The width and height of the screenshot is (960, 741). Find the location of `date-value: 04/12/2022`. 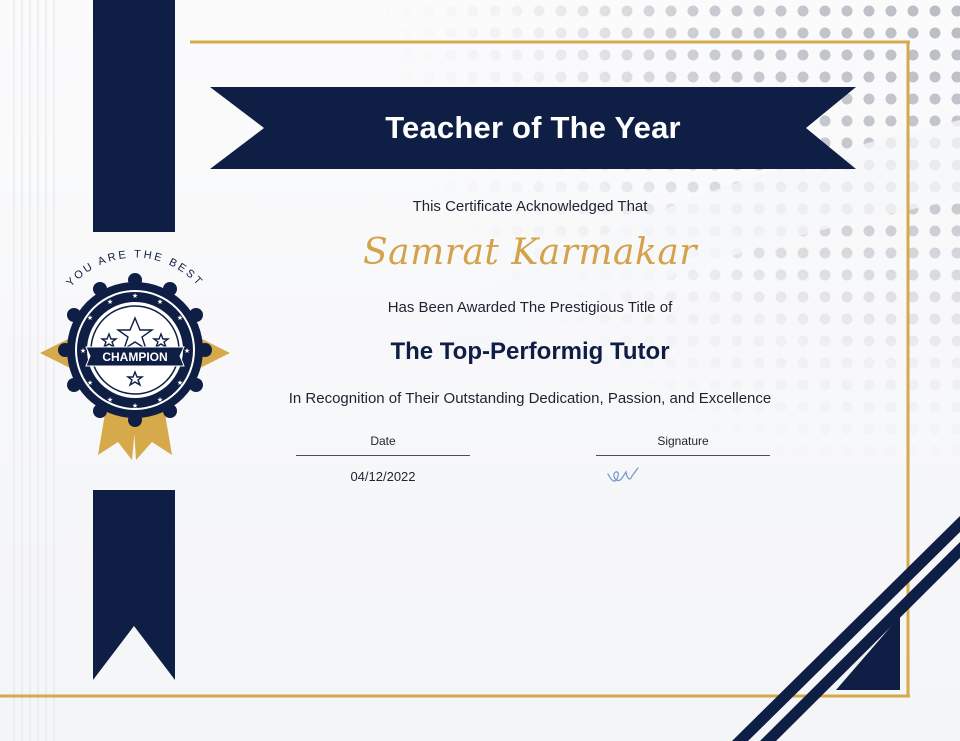

date-value: 04/12/2022 is located at coordinates (383, 476).